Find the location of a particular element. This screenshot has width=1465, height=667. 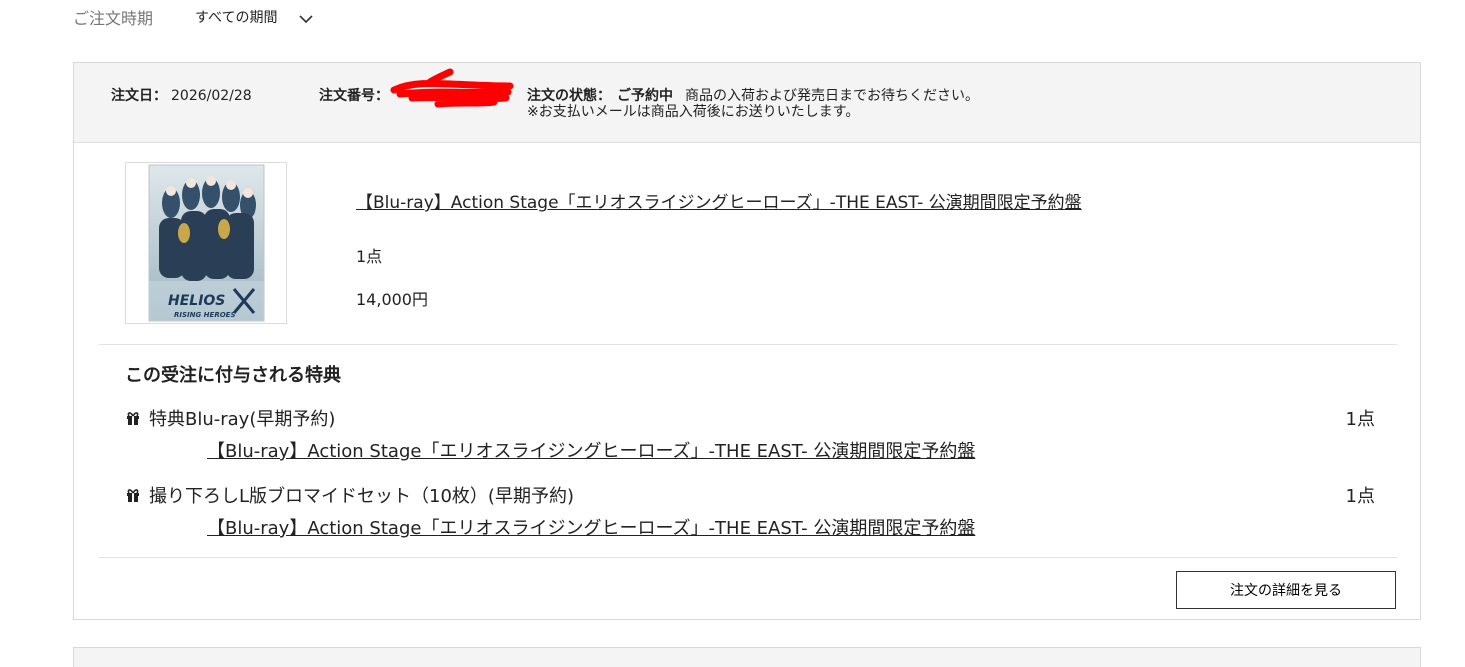

order-number-label: 注文番号： is located at coordinates (354, 96).